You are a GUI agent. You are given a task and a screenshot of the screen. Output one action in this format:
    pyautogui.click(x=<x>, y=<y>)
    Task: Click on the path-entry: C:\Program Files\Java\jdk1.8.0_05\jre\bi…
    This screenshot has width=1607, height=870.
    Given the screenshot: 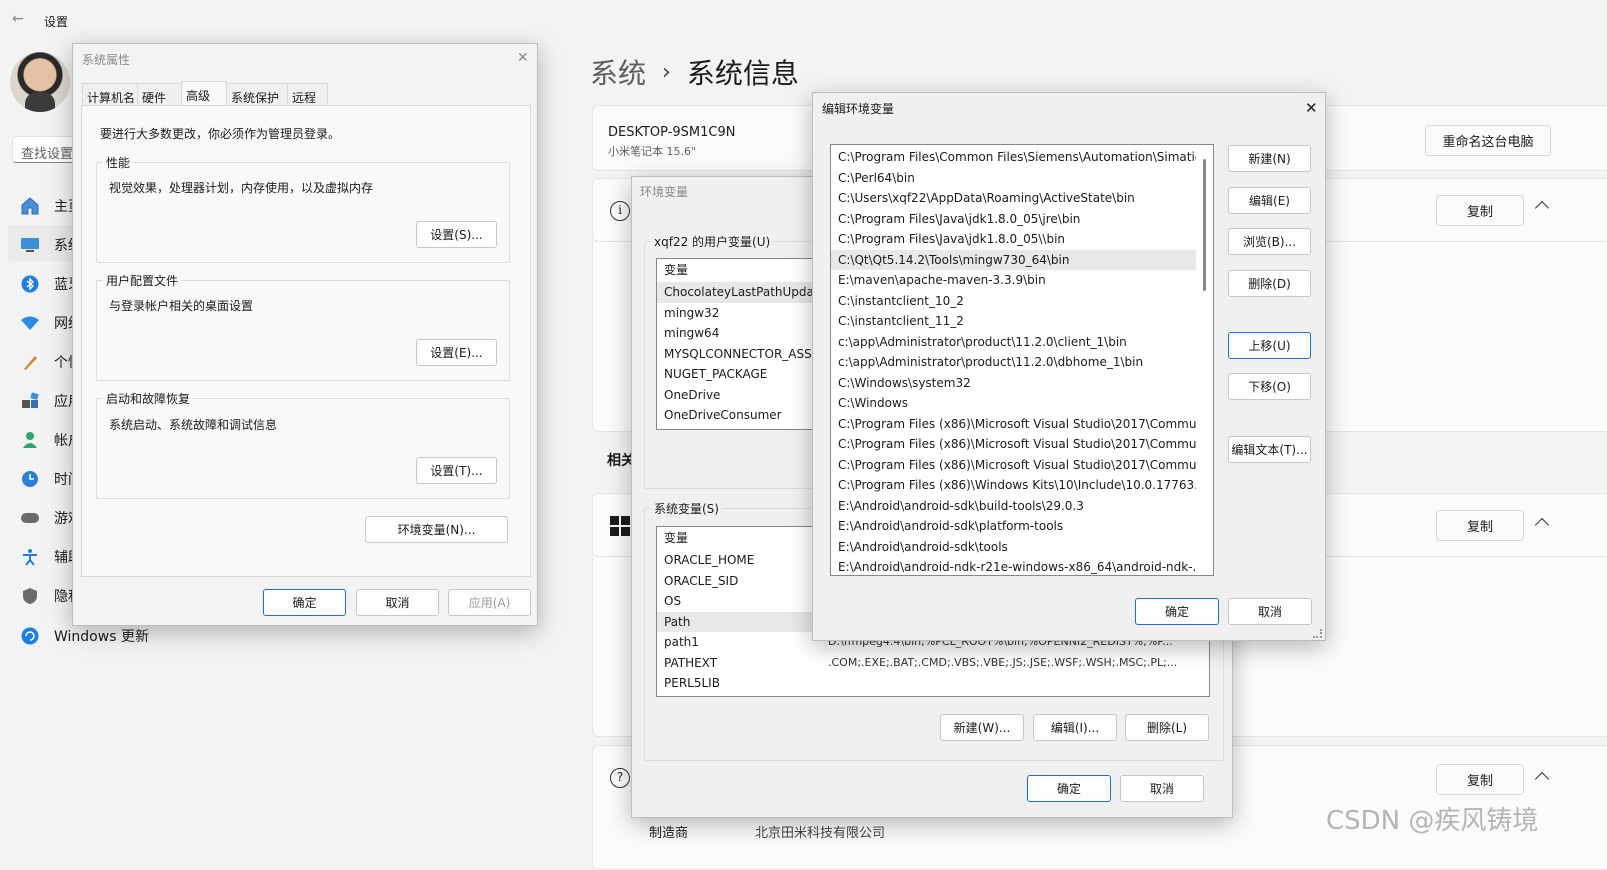 What is the action you would take?
    pyautogui.click(x=1013, y=219)
    